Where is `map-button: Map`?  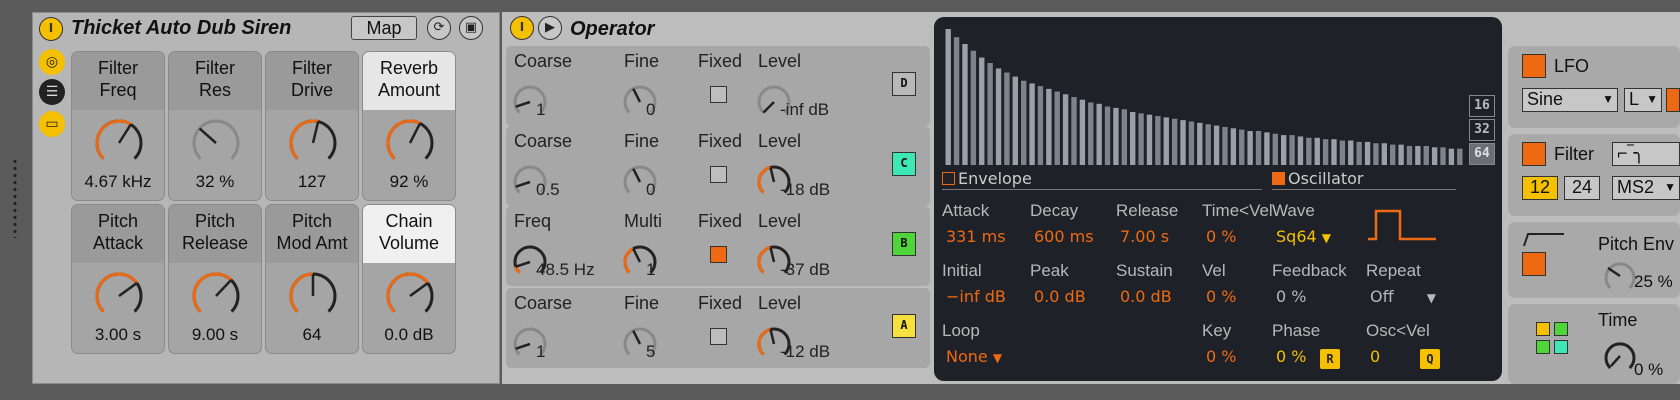 map-button: Map is located at coordinates (384, 28).